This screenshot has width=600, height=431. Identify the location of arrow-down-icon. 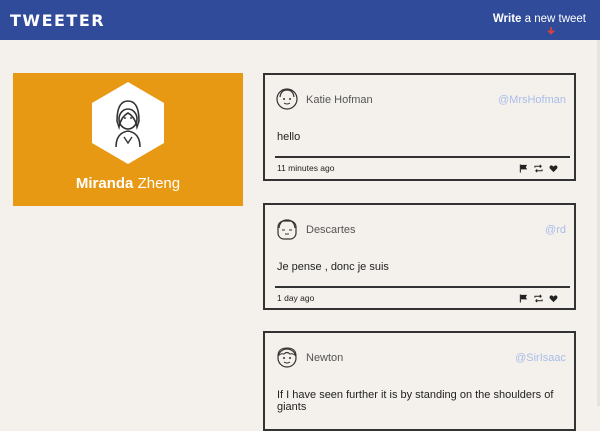
(551, 31).